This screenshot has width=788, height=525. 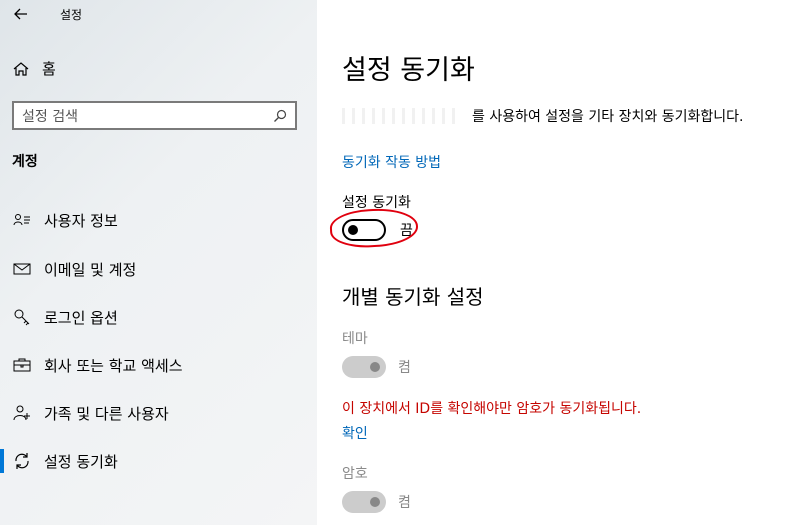 I want to click on password-label: 암호, so click(x=355, y=474).